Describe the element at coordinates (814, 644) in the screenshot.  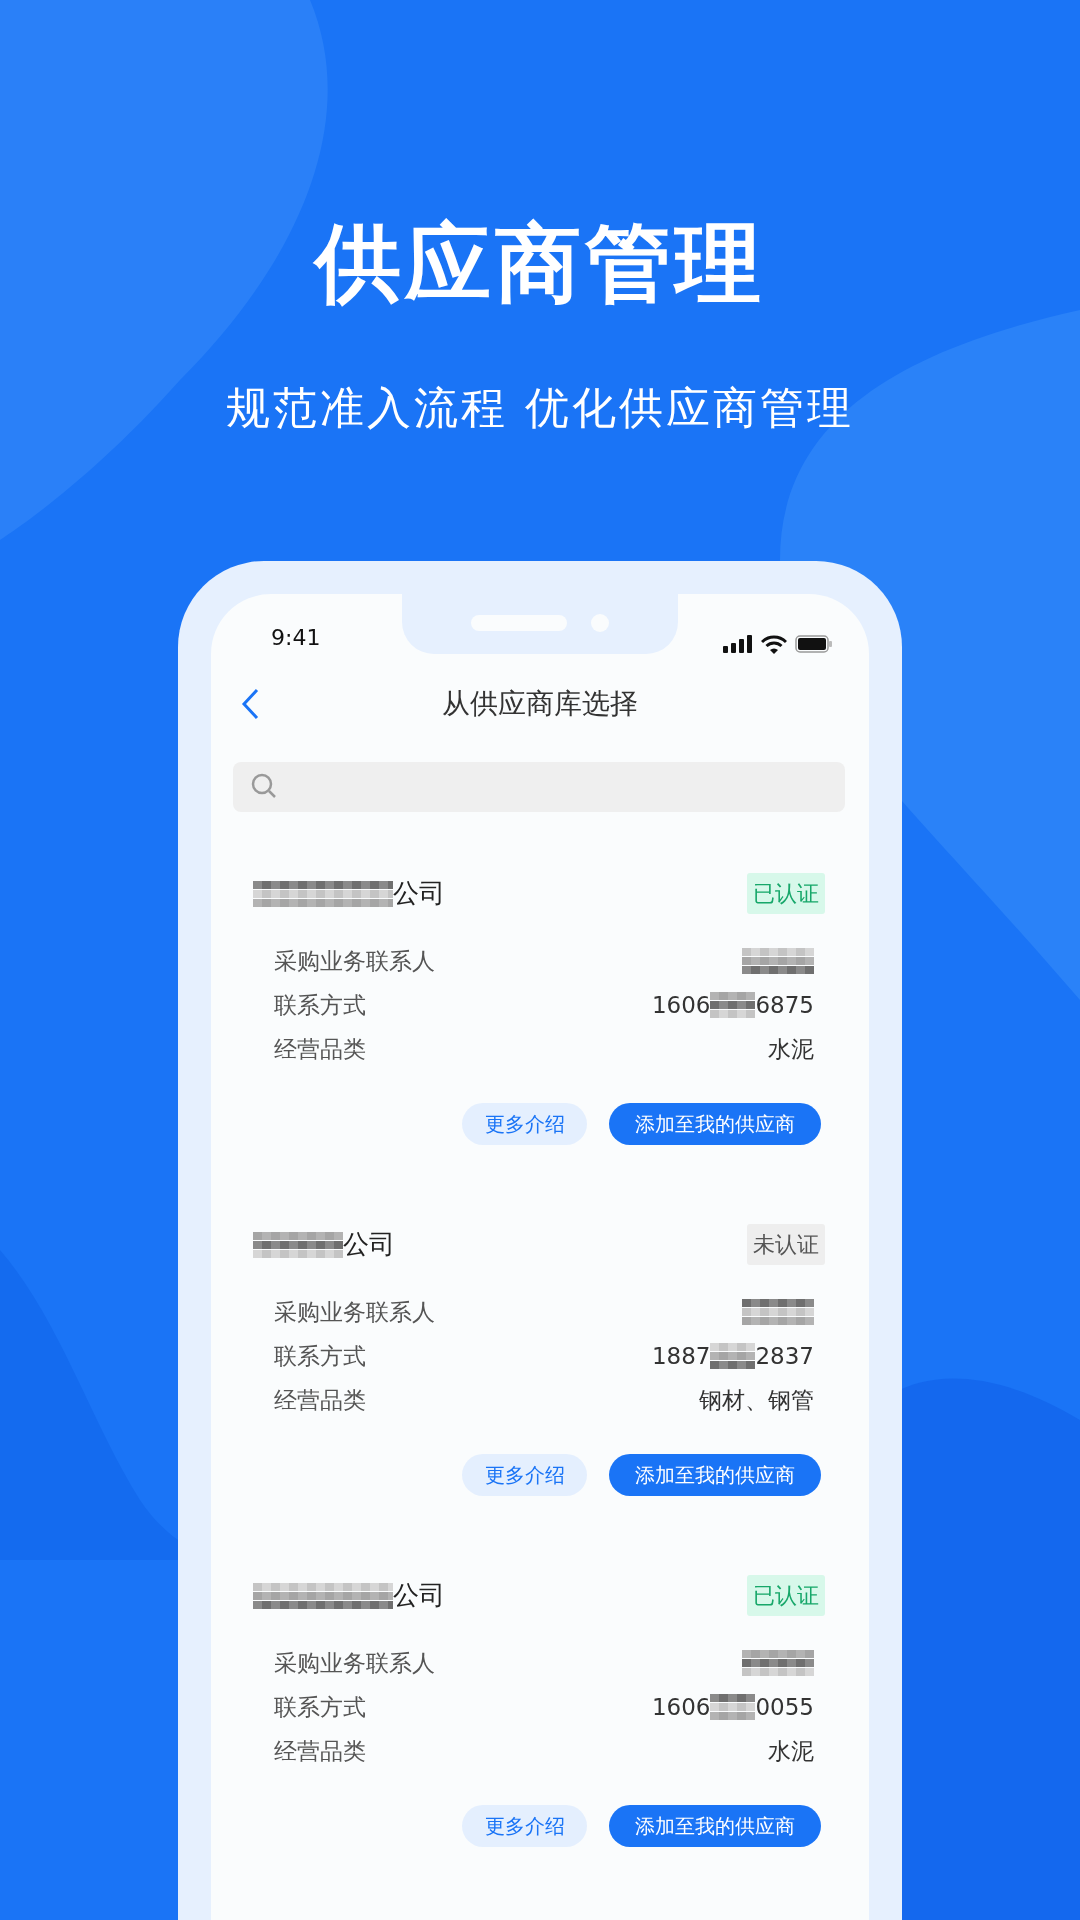
I see `battery-icon` at that location.